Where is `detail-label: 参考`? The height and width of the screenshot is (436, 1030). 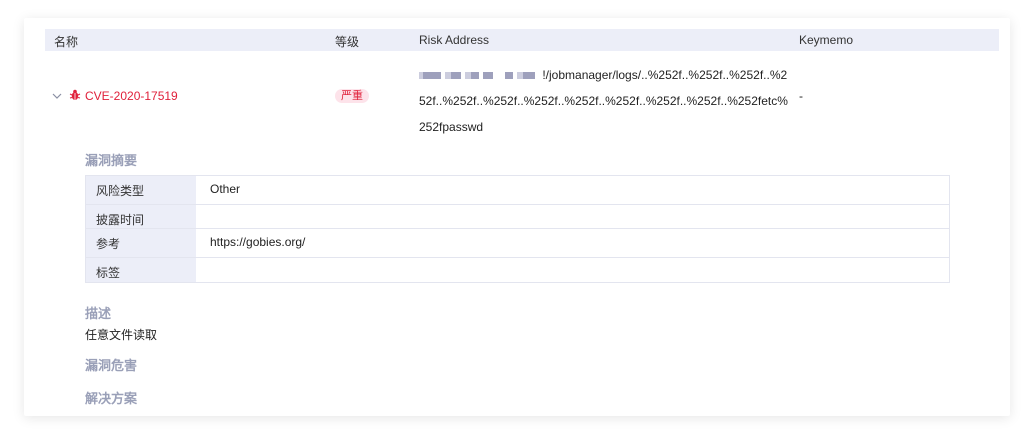
detail-label: 参考 is located at coordinates (108, 244).